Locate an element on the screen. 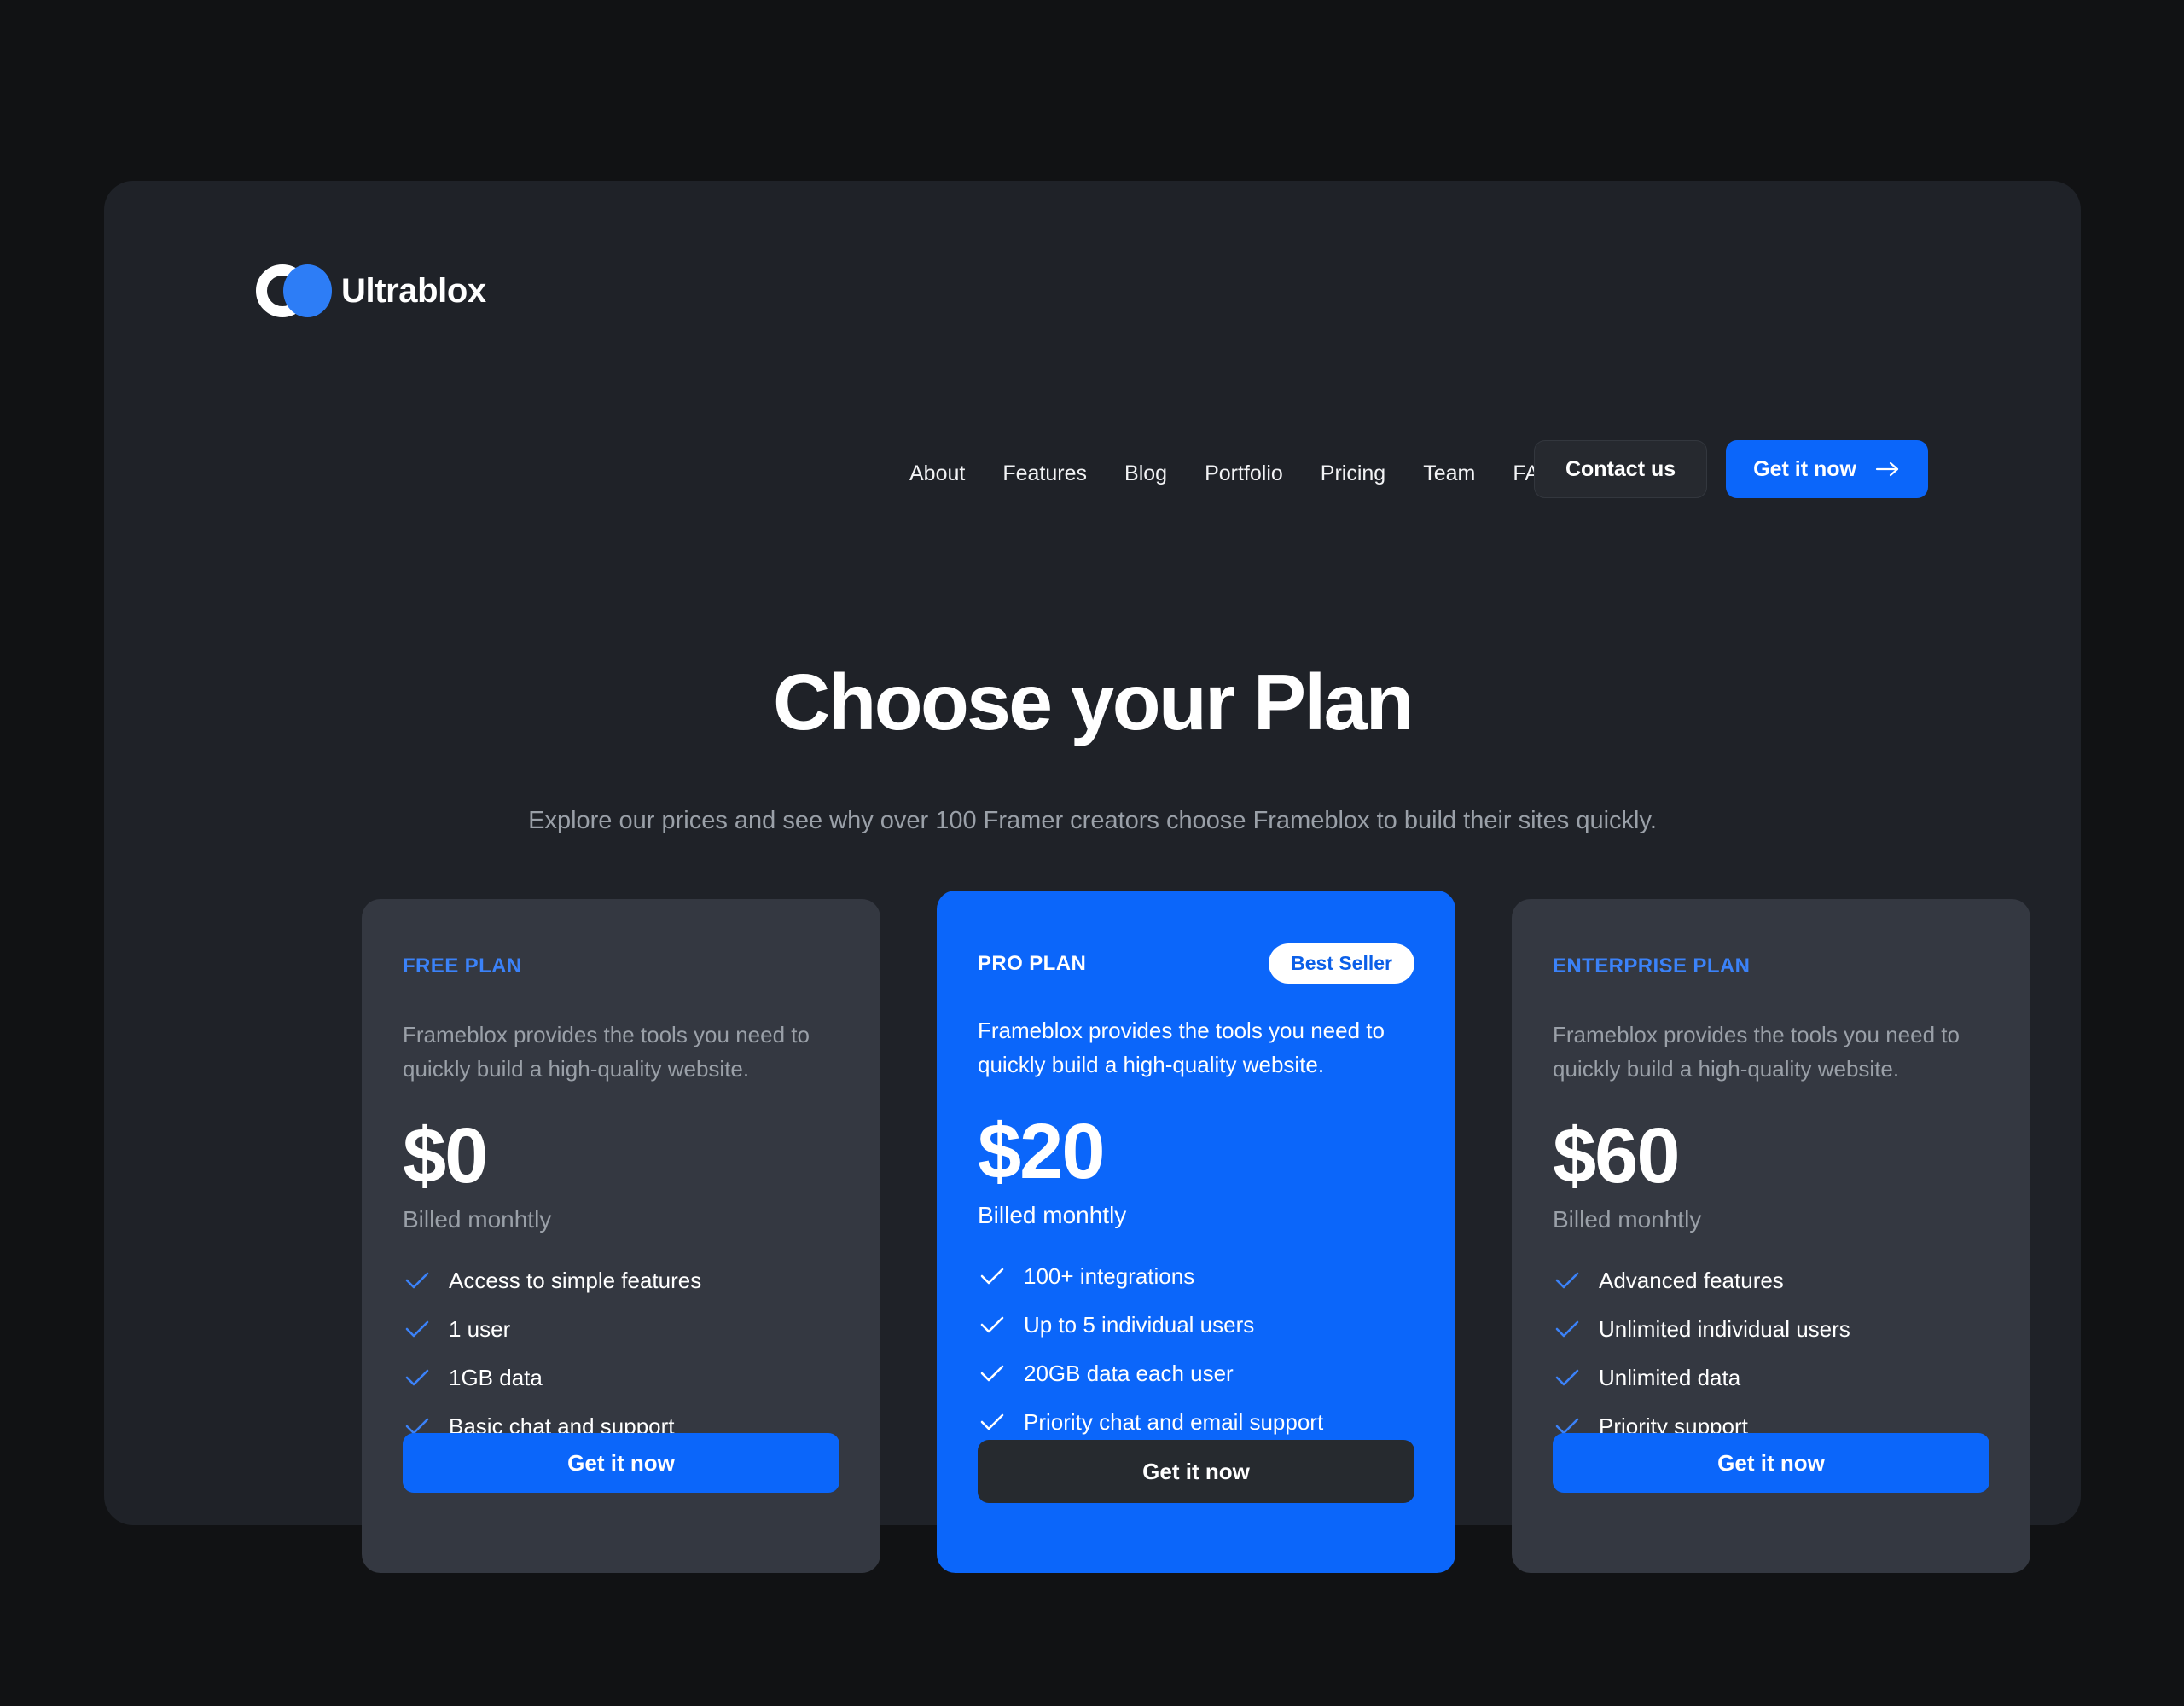 The height and width of the screenshot is (1706, 2184). plan-billing-enterprise: Billed monhtly is located at coordinates (1628, 1219).